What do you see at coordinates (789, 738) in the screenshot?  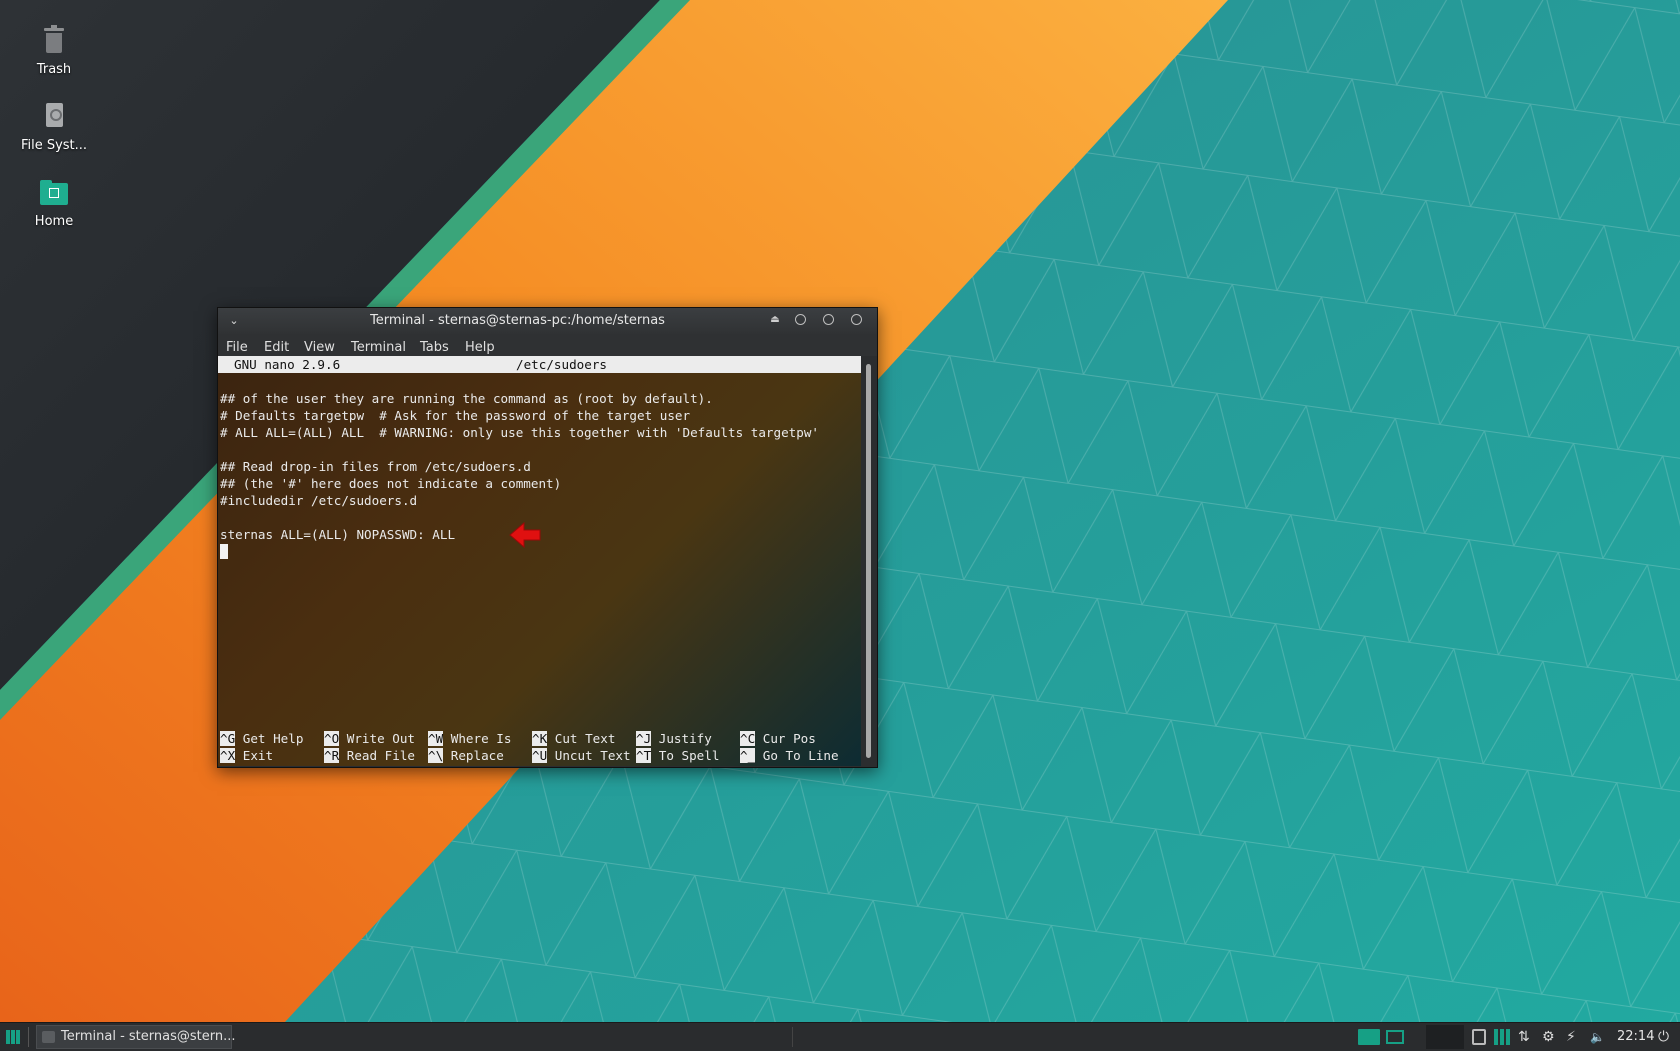 I see `shortcut-label: Cur Pos` at bounding box center [789, 738].